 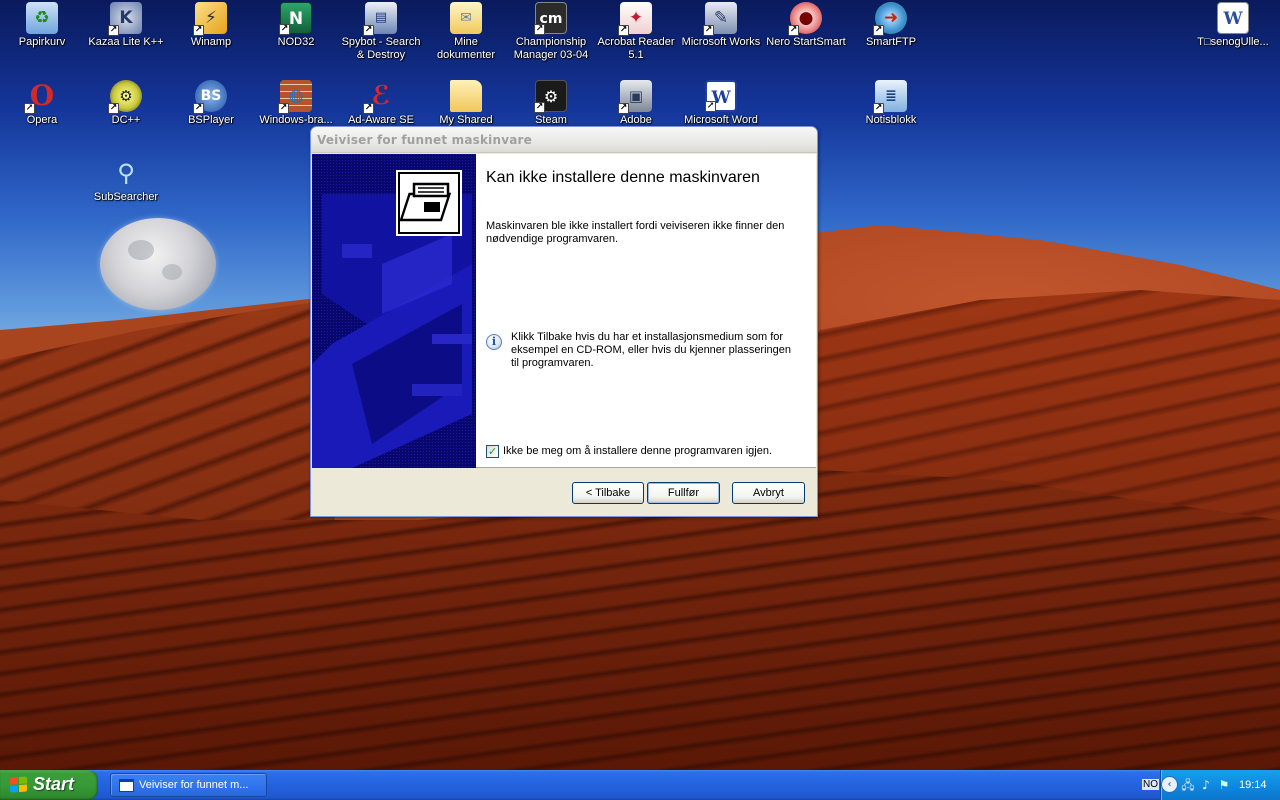 What do you see at coordinates (1253, 785) in the screenshot?
I see `clock: 19:14` at bounding box center [1253, 785].